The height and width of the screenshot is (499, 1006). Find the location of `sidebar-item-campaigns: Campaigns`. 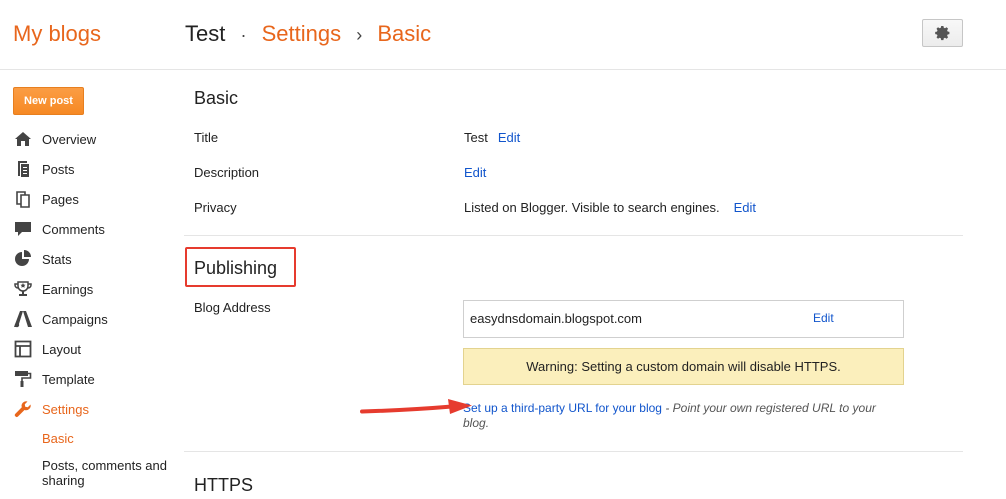

sidebar-item-campaigns: Campaigns is located at coordinates (60, 319).